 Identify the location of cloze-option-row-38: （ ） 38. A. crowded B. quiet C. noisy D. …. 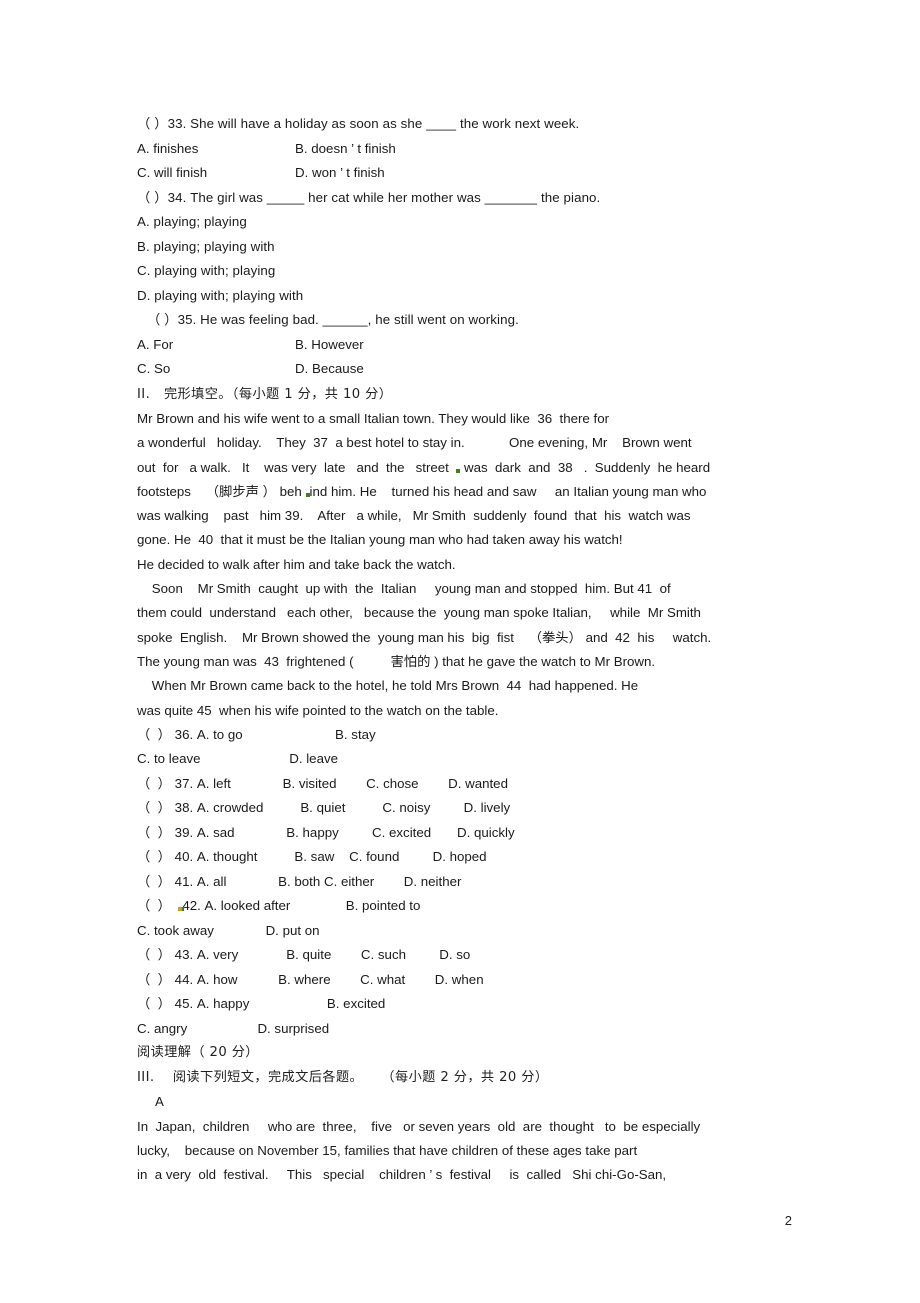
(324, 808).